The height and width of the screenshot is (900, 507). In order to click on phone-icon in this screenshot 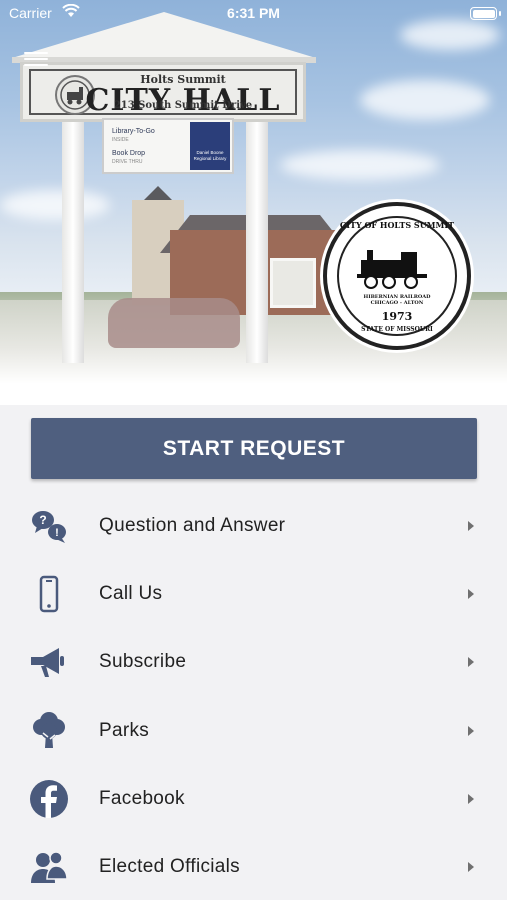, I will do `click(49, 594)`.